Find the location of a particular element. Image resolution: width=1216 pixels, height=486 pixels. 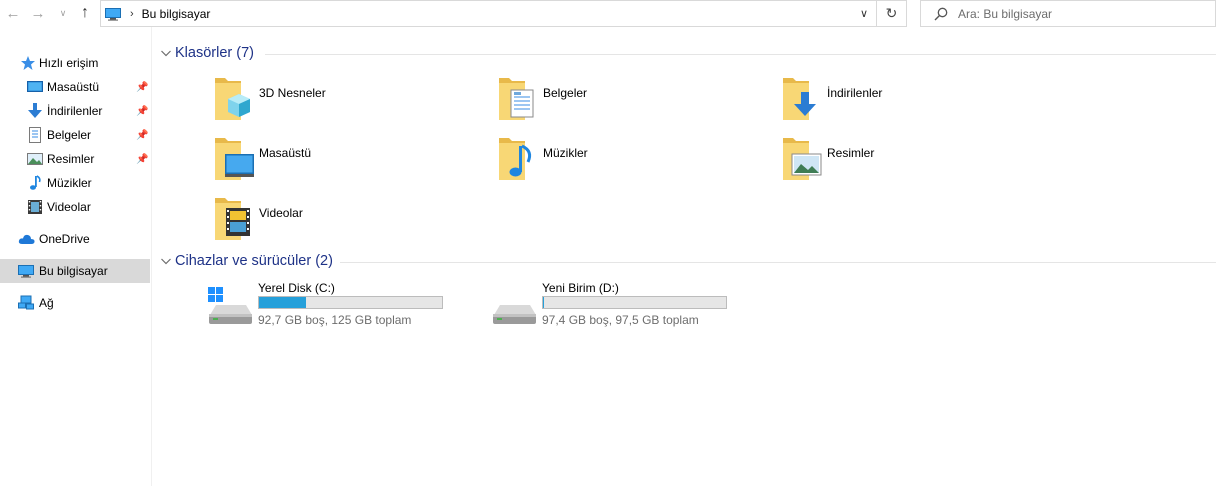

cloud-icon is located at coordinates (26, 239).